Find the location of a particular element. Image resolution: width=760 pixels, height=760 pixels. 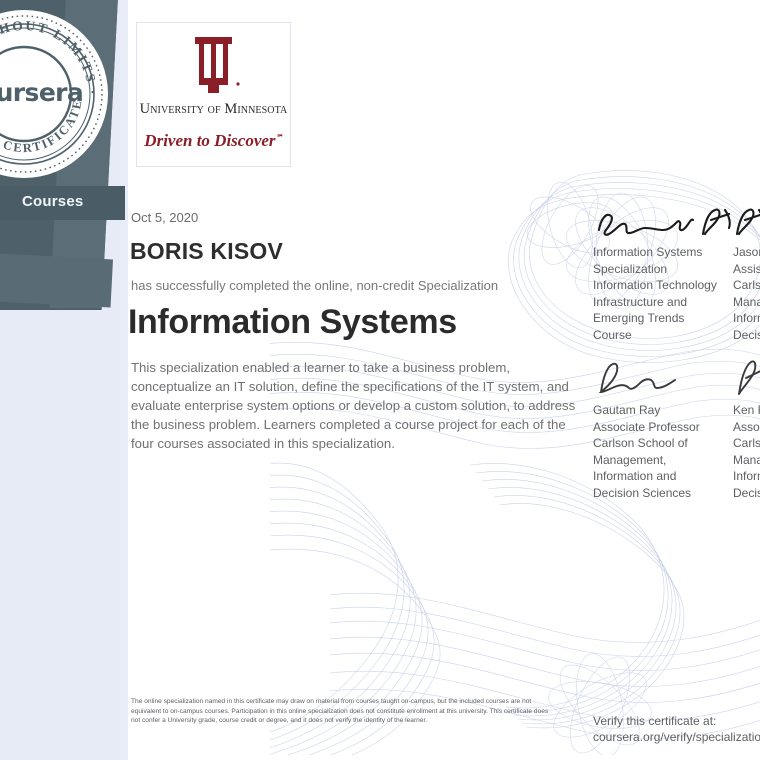

sidebar-panel-footer-wedge is located at coordinates (57, 279).